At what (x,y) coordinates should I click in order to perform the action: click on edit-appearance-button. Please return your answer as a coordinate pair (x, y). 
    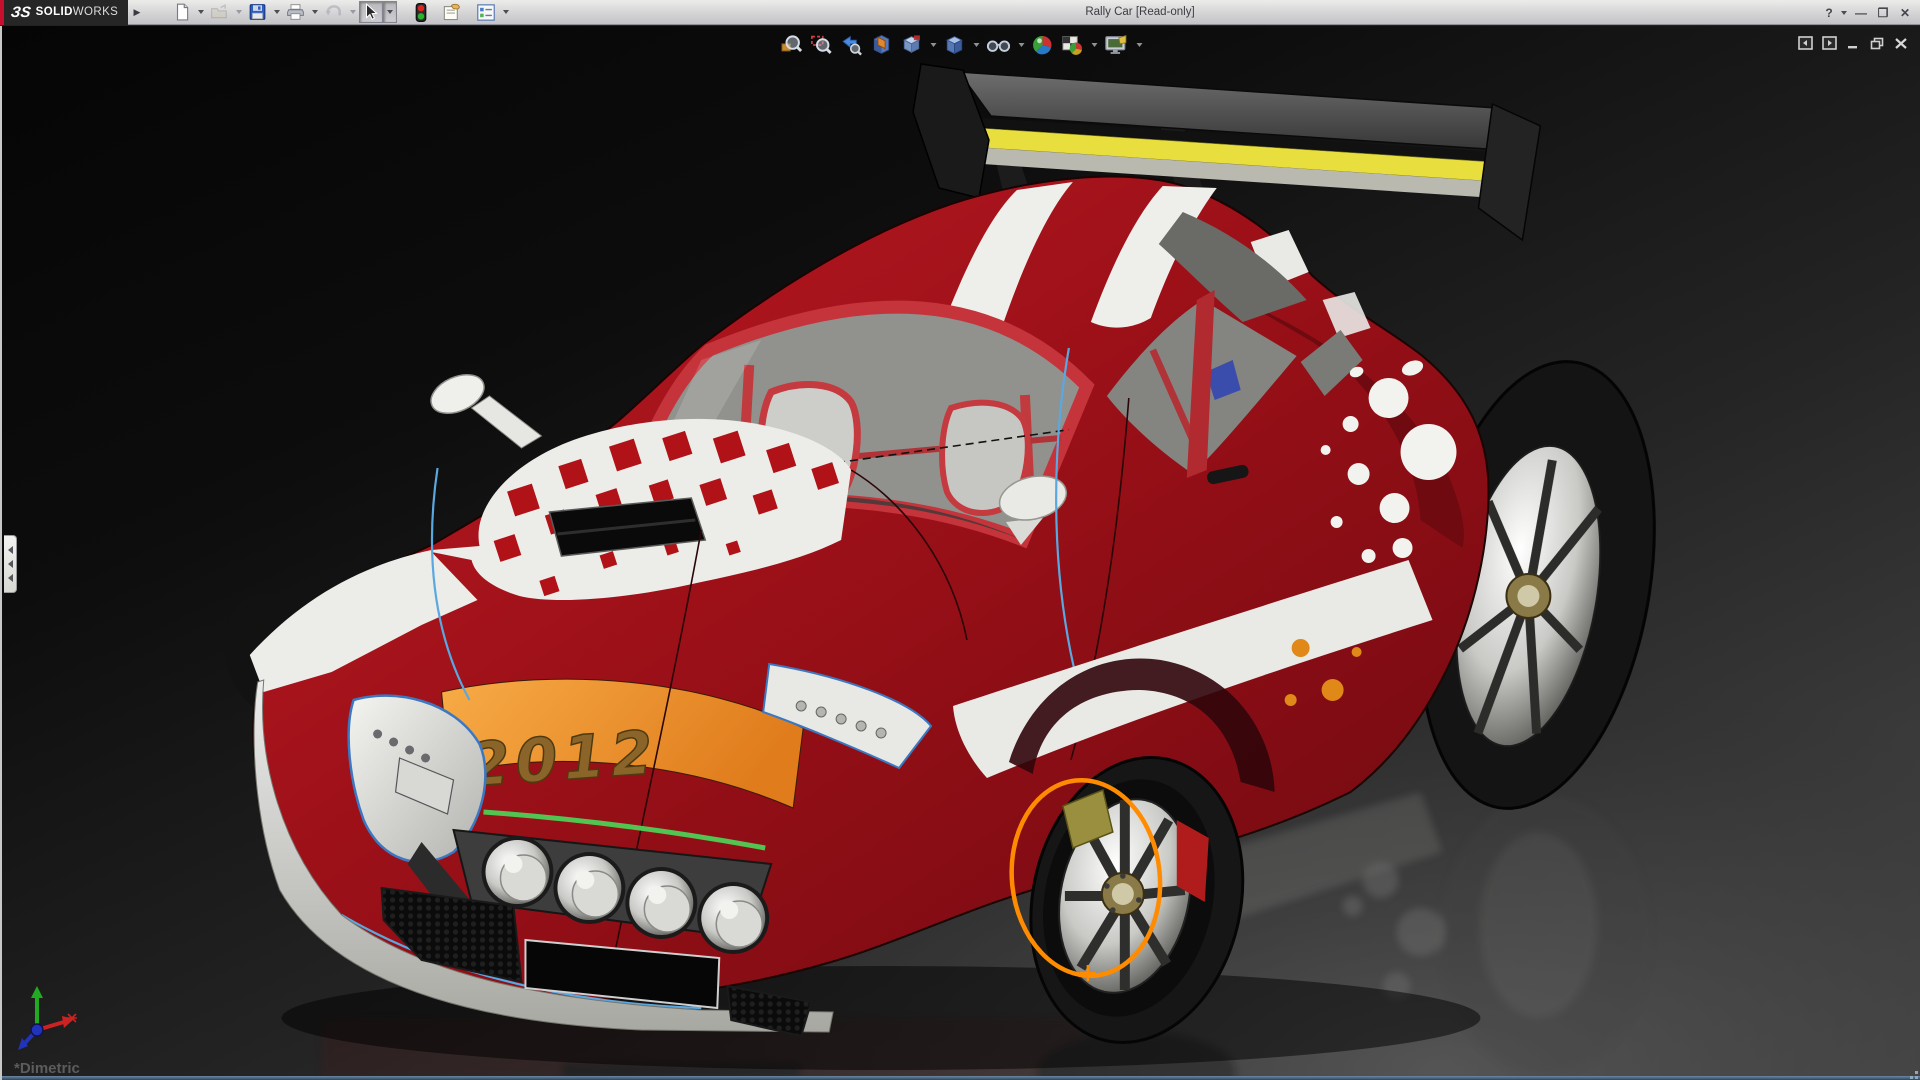
    Looking at the image, I should click on (1043, 45).